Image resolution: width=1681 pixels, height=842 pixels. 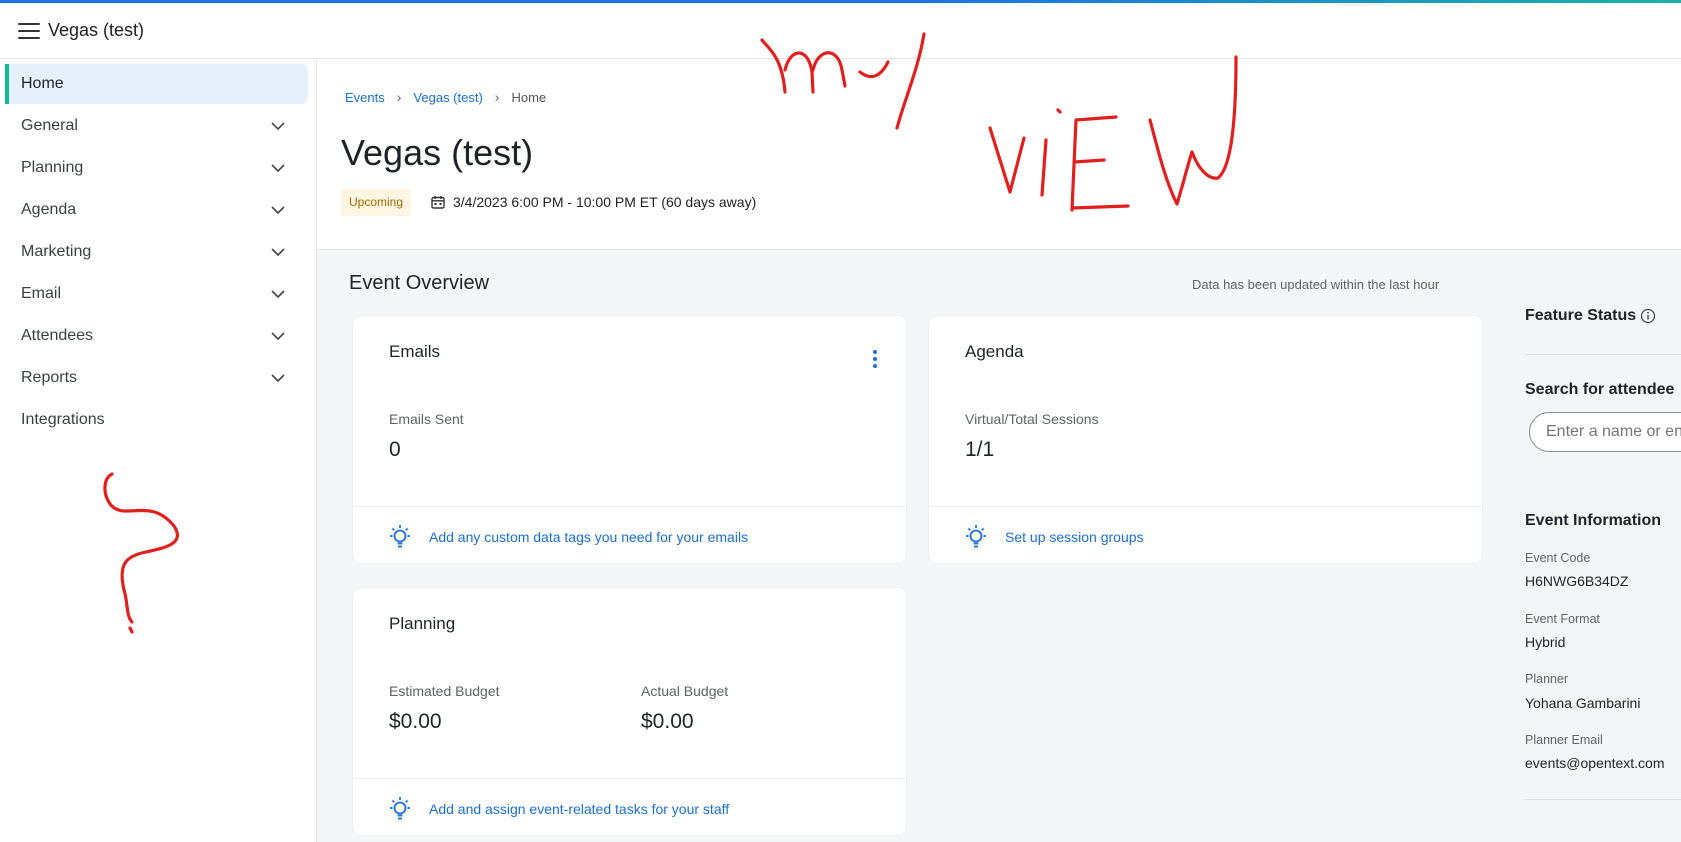 What do you see at coordinates (1648, 316) in the screenshot?
I see `info-icon` at bounding box center [1648, 316].